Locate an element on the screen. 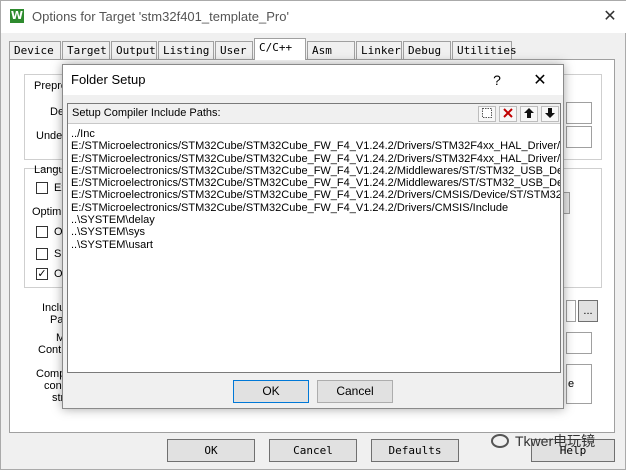 The image size is (626, 470). folder-setup-cancel-button: Cancel is located at coordinates (355, 391).